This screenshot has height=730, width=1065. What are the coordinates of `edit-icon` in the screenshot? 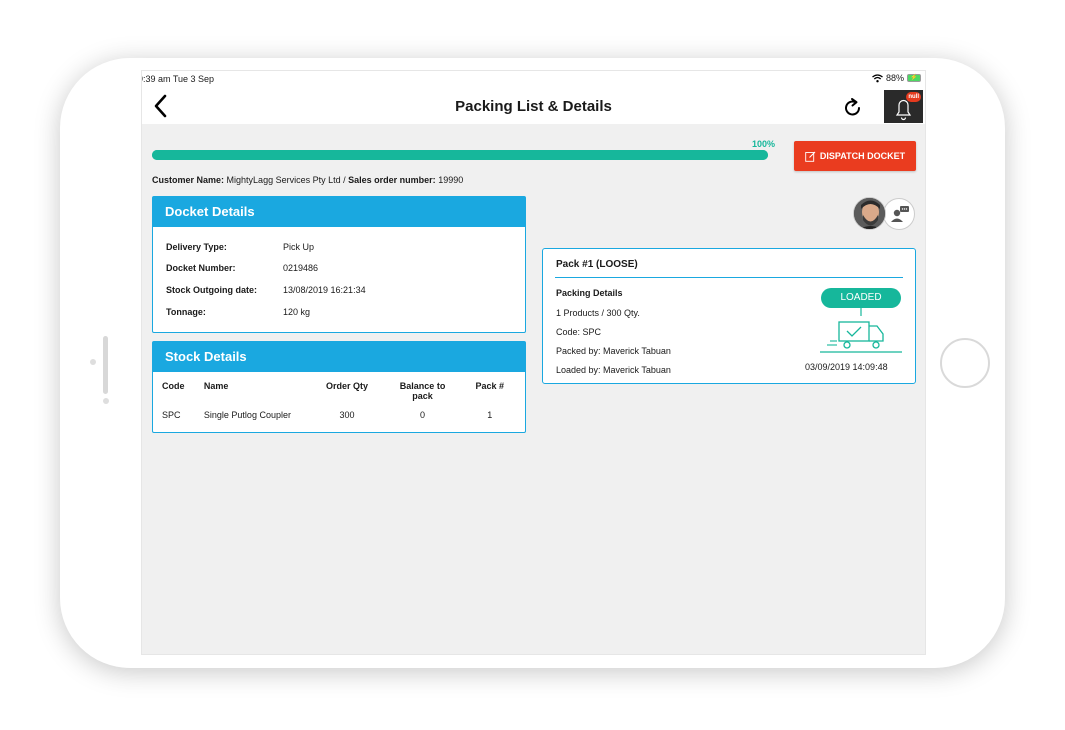 It's located at (810, 156).